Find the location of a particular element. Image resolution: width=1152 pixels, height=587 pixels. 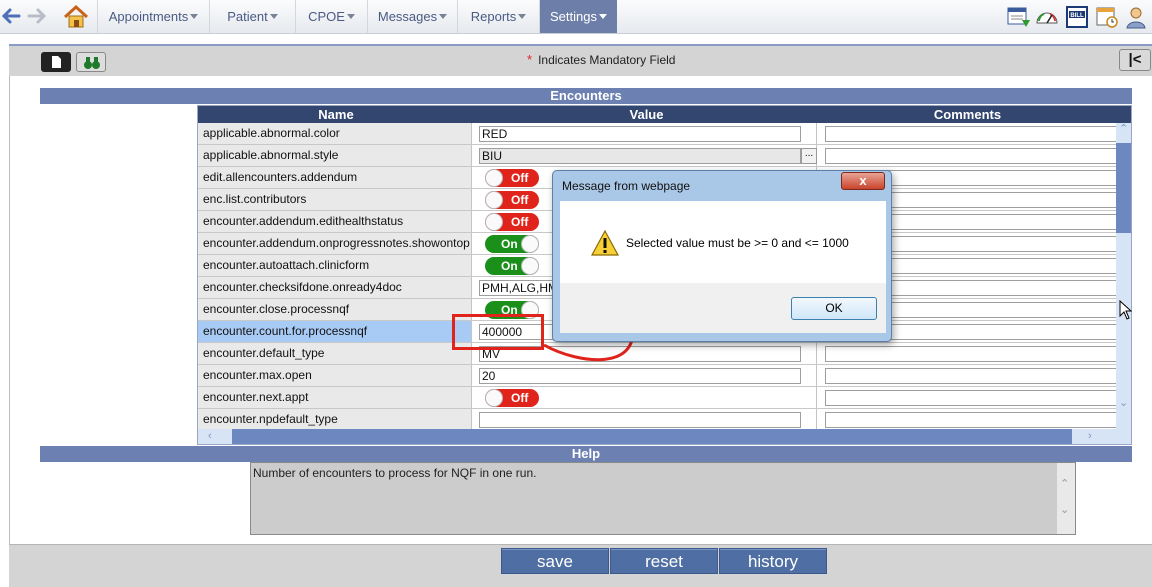

scroll-down-arrow-icon: ⌄ is located at coordinates (1123, 402).